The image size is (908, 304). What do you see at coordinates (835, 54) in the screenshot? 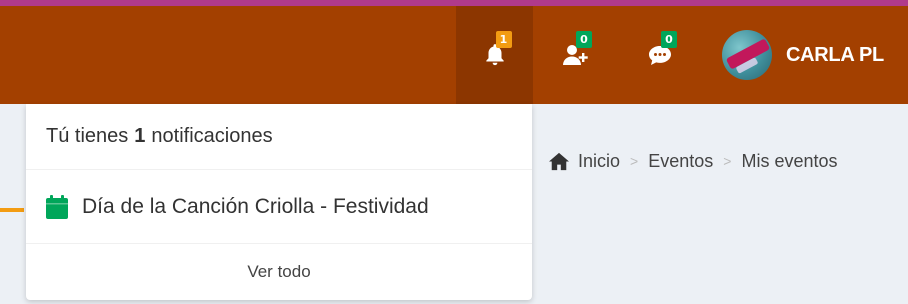
I see `user-name: CARLA PL` at bounding box center [835, 54].